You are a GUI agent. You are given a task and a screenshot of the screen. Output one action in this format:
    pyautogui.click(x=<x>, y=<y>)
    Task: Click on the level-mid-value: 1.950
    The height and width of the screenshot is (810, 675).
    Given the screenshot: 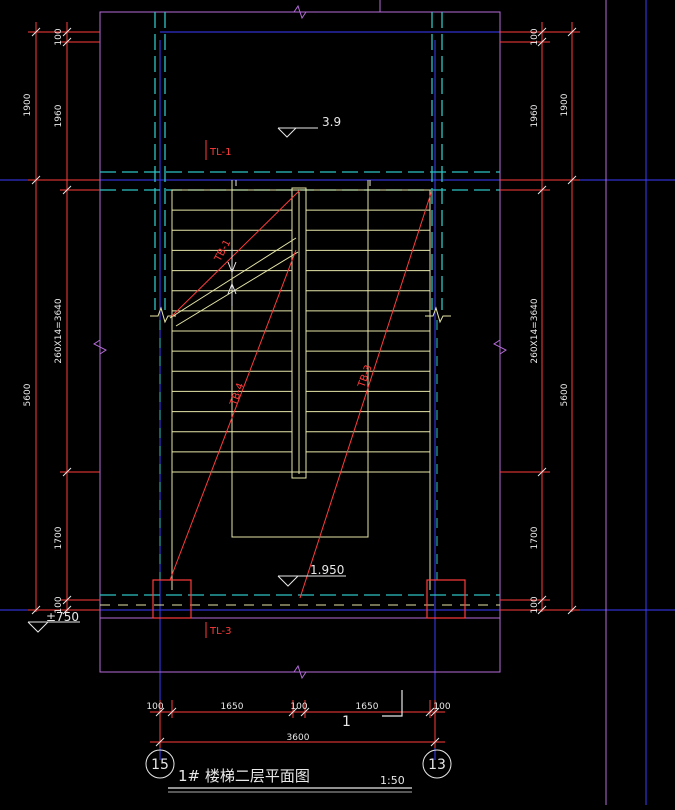 What is the action you would take?
    pyautogui.click(x=327, y=570)
    